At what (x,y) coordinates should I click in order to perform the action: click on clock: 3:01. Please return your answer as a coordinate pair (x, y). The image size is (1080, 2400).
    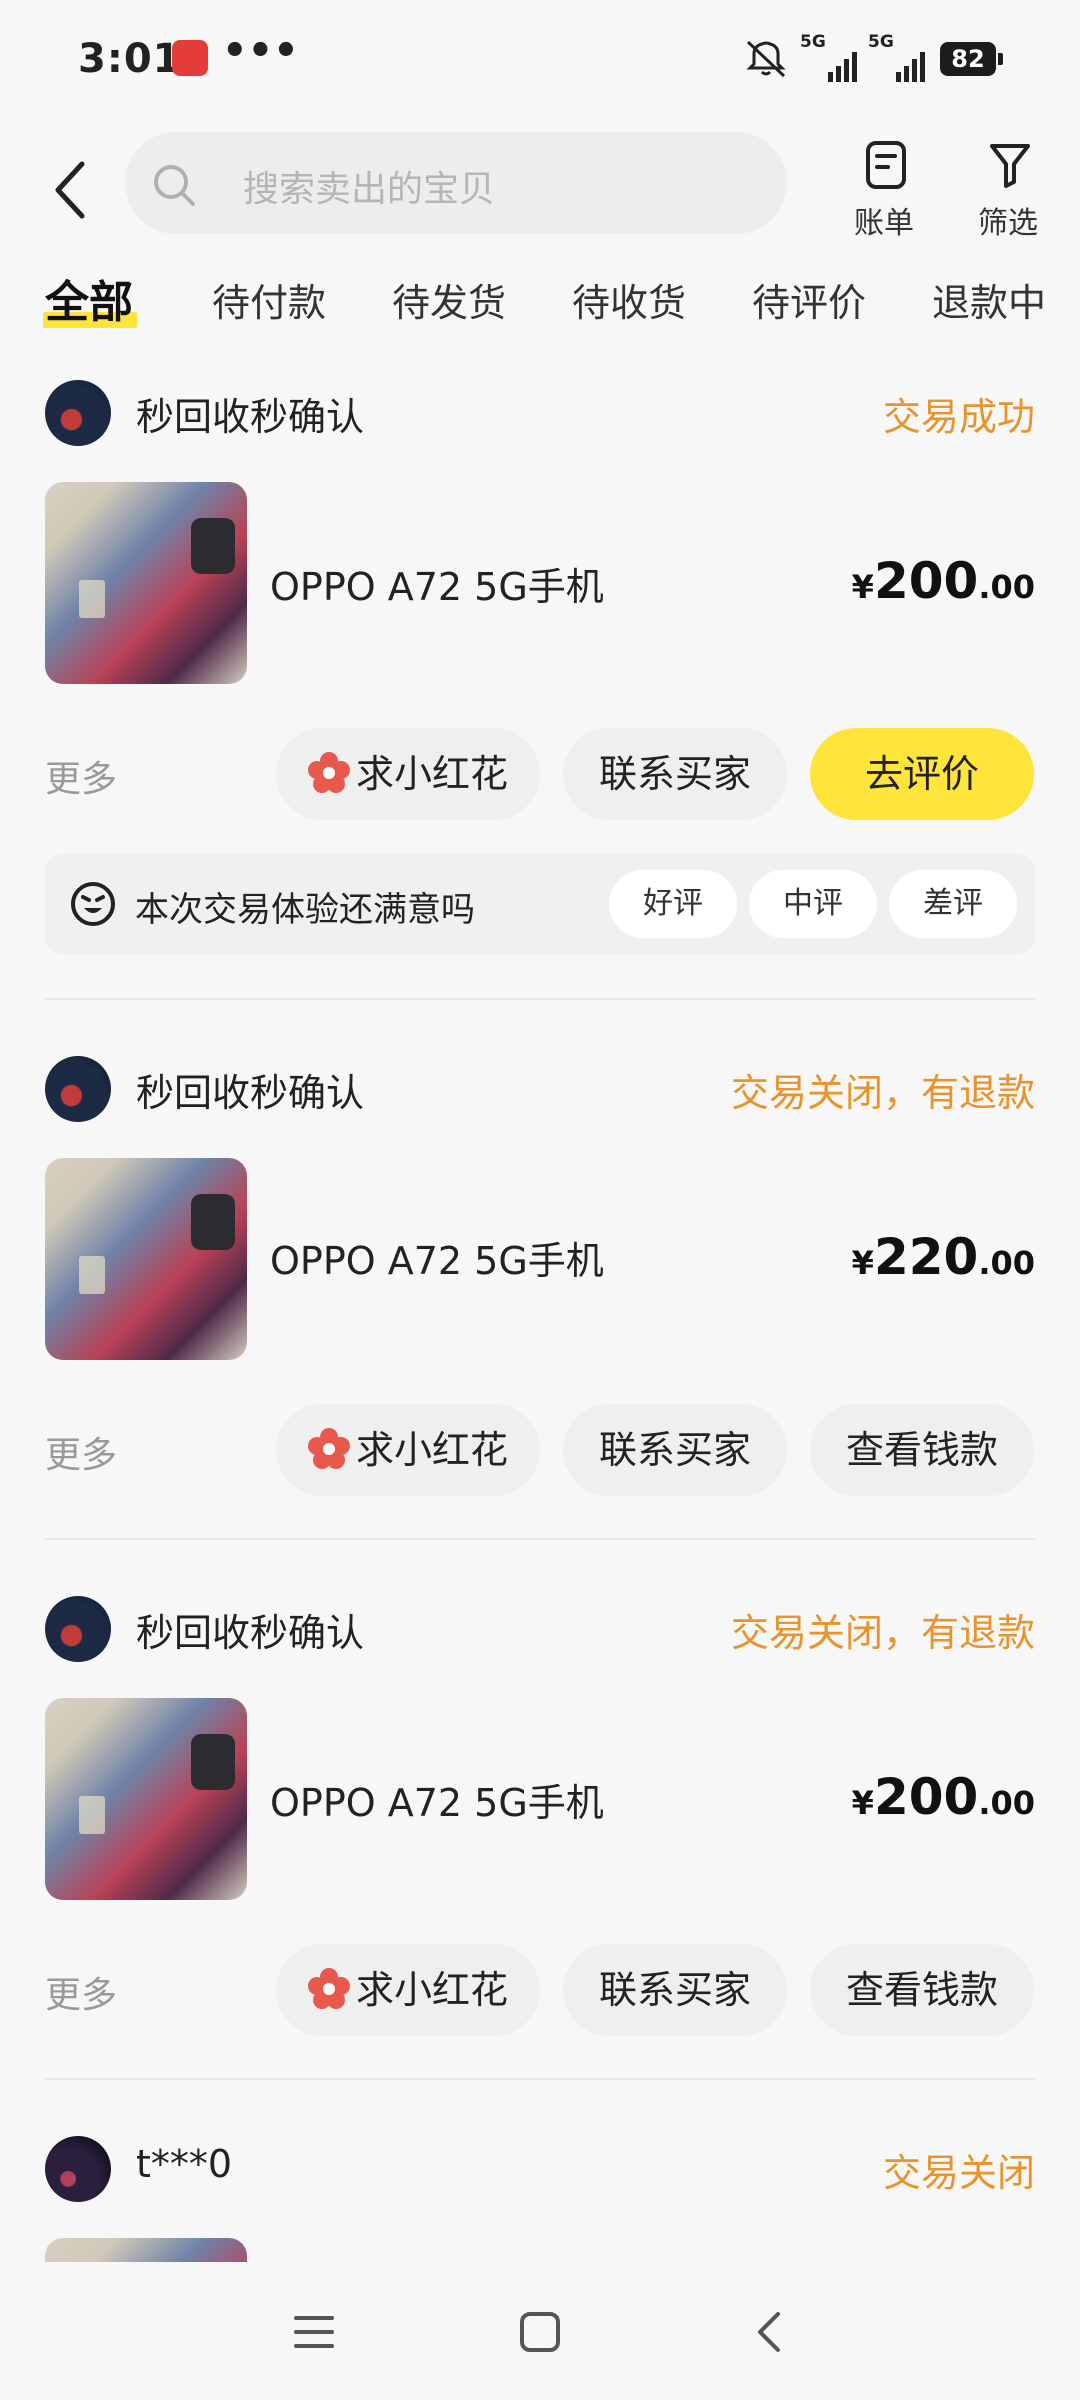
    Looking at the image, I should click on (130, 59).